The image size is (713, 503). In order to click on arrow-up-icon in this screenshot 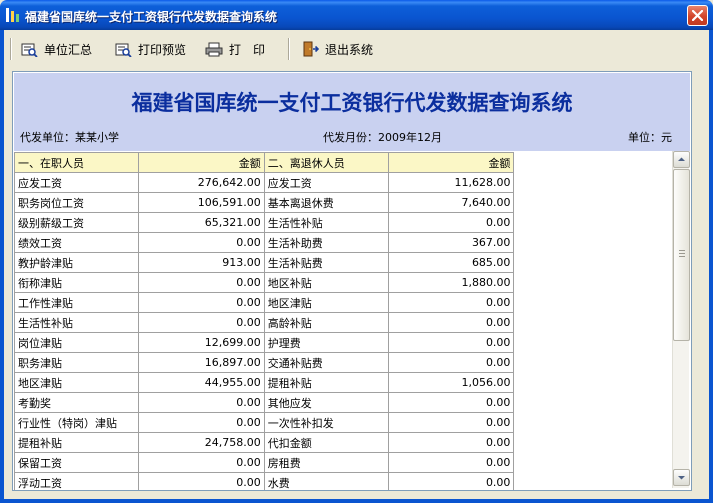, I will do `click(681, 159)`.